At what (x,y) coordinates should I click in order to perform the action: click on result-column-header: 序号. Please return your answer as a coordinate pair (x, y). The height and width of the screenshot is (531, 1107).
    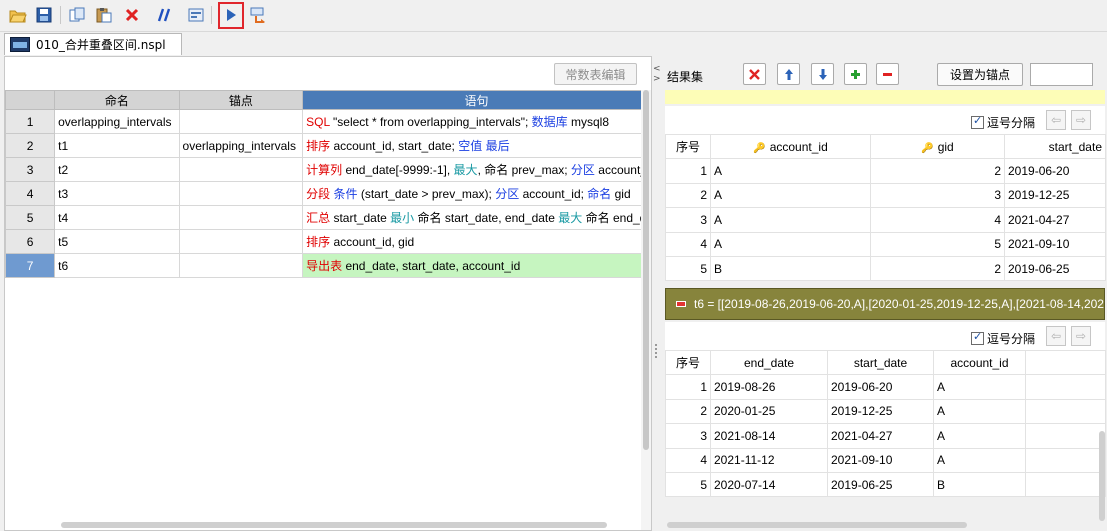
    Looking at the image, I should click on (688, 362).